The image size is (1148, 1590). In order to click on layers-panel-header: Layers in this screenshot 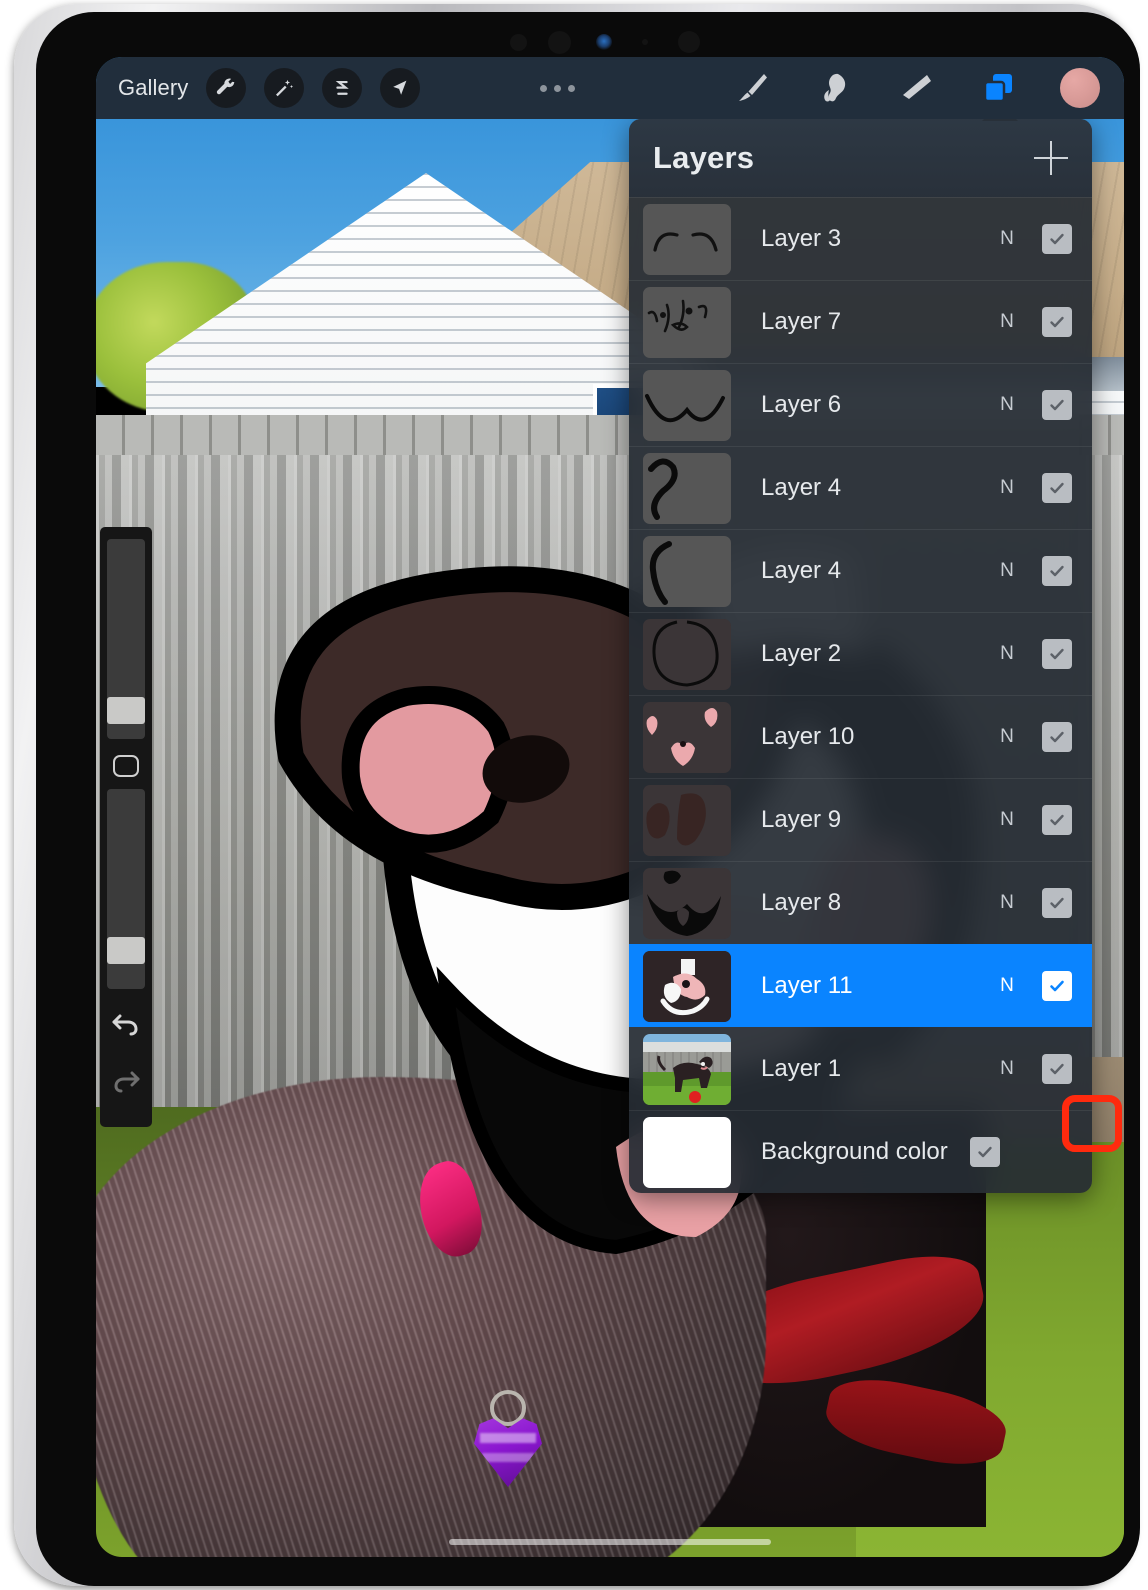, I will do `click(860, 158)`.